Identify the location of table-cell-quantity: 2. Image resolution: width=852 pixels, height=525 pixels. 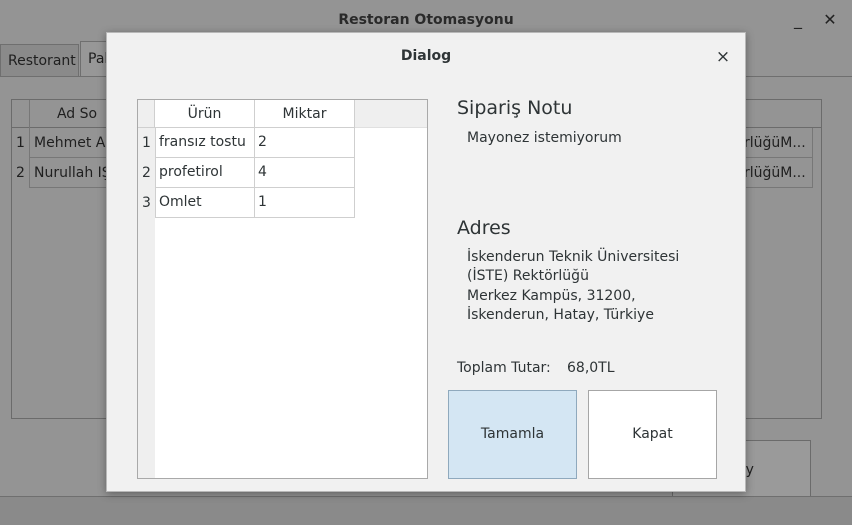
(305, 143).